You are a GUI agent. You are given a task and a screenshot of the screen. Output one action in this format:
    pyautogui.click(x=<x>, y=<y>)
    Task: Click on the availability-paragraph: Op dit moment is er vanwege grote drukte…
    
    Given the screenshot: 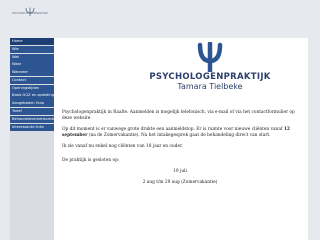 What is the action you would take?
    pyautogui.click(x=176, y=132)
    